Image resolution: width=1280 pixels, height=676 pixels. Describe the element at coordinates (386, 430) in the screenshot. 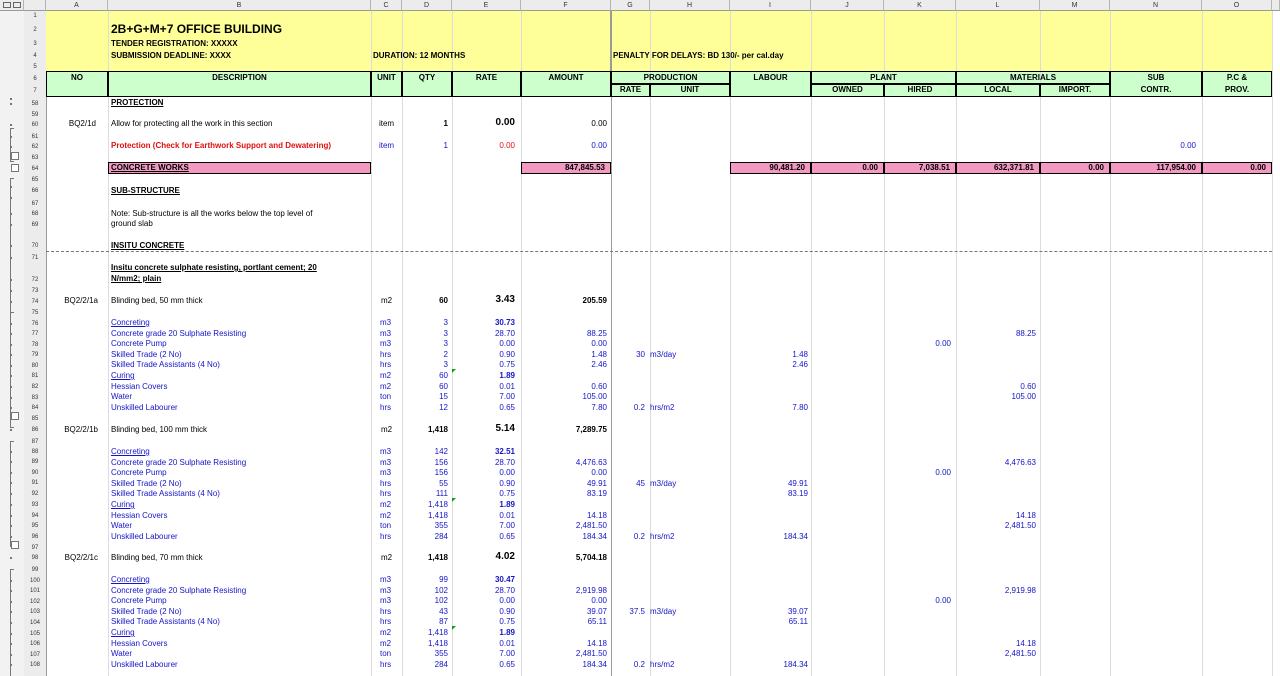

I see `item-unit: m2` at that location.